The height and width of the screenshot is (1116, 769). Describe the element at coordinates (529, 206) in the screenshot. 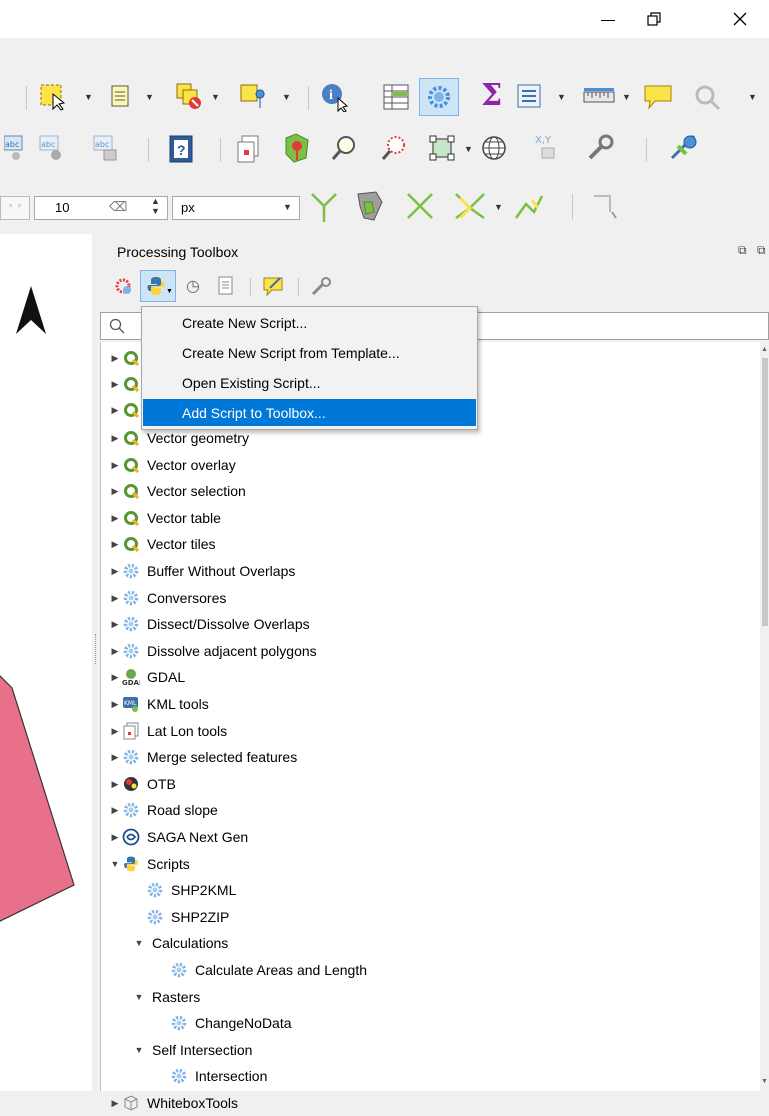

I see `offset-curve-icon` at that location.